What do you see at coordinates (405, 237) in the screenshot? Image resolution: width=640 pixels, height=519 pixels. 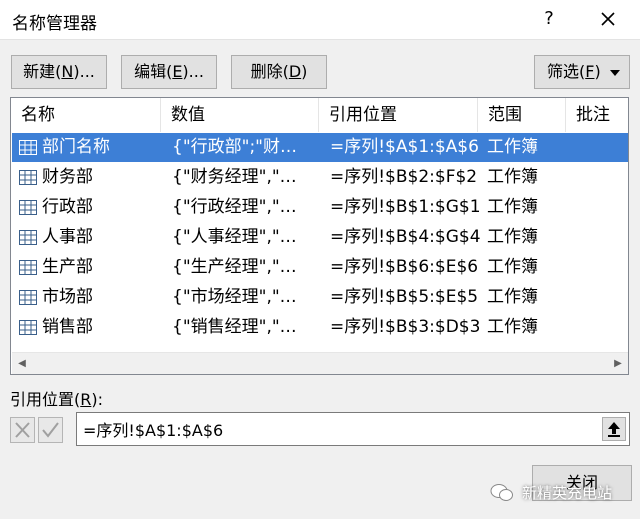 I see `row-refers-to: =序列!$B$4:$G$4` at bounding box center [405, 237].